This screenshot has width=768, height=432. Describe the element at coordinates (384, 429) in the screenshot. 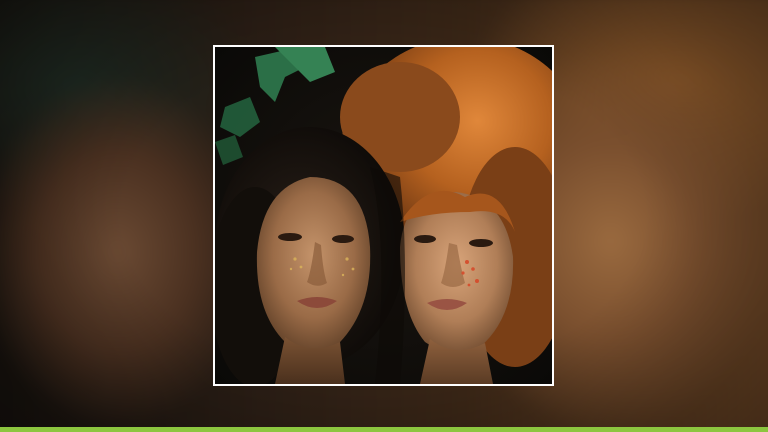

I see `accent-bar` at that location.